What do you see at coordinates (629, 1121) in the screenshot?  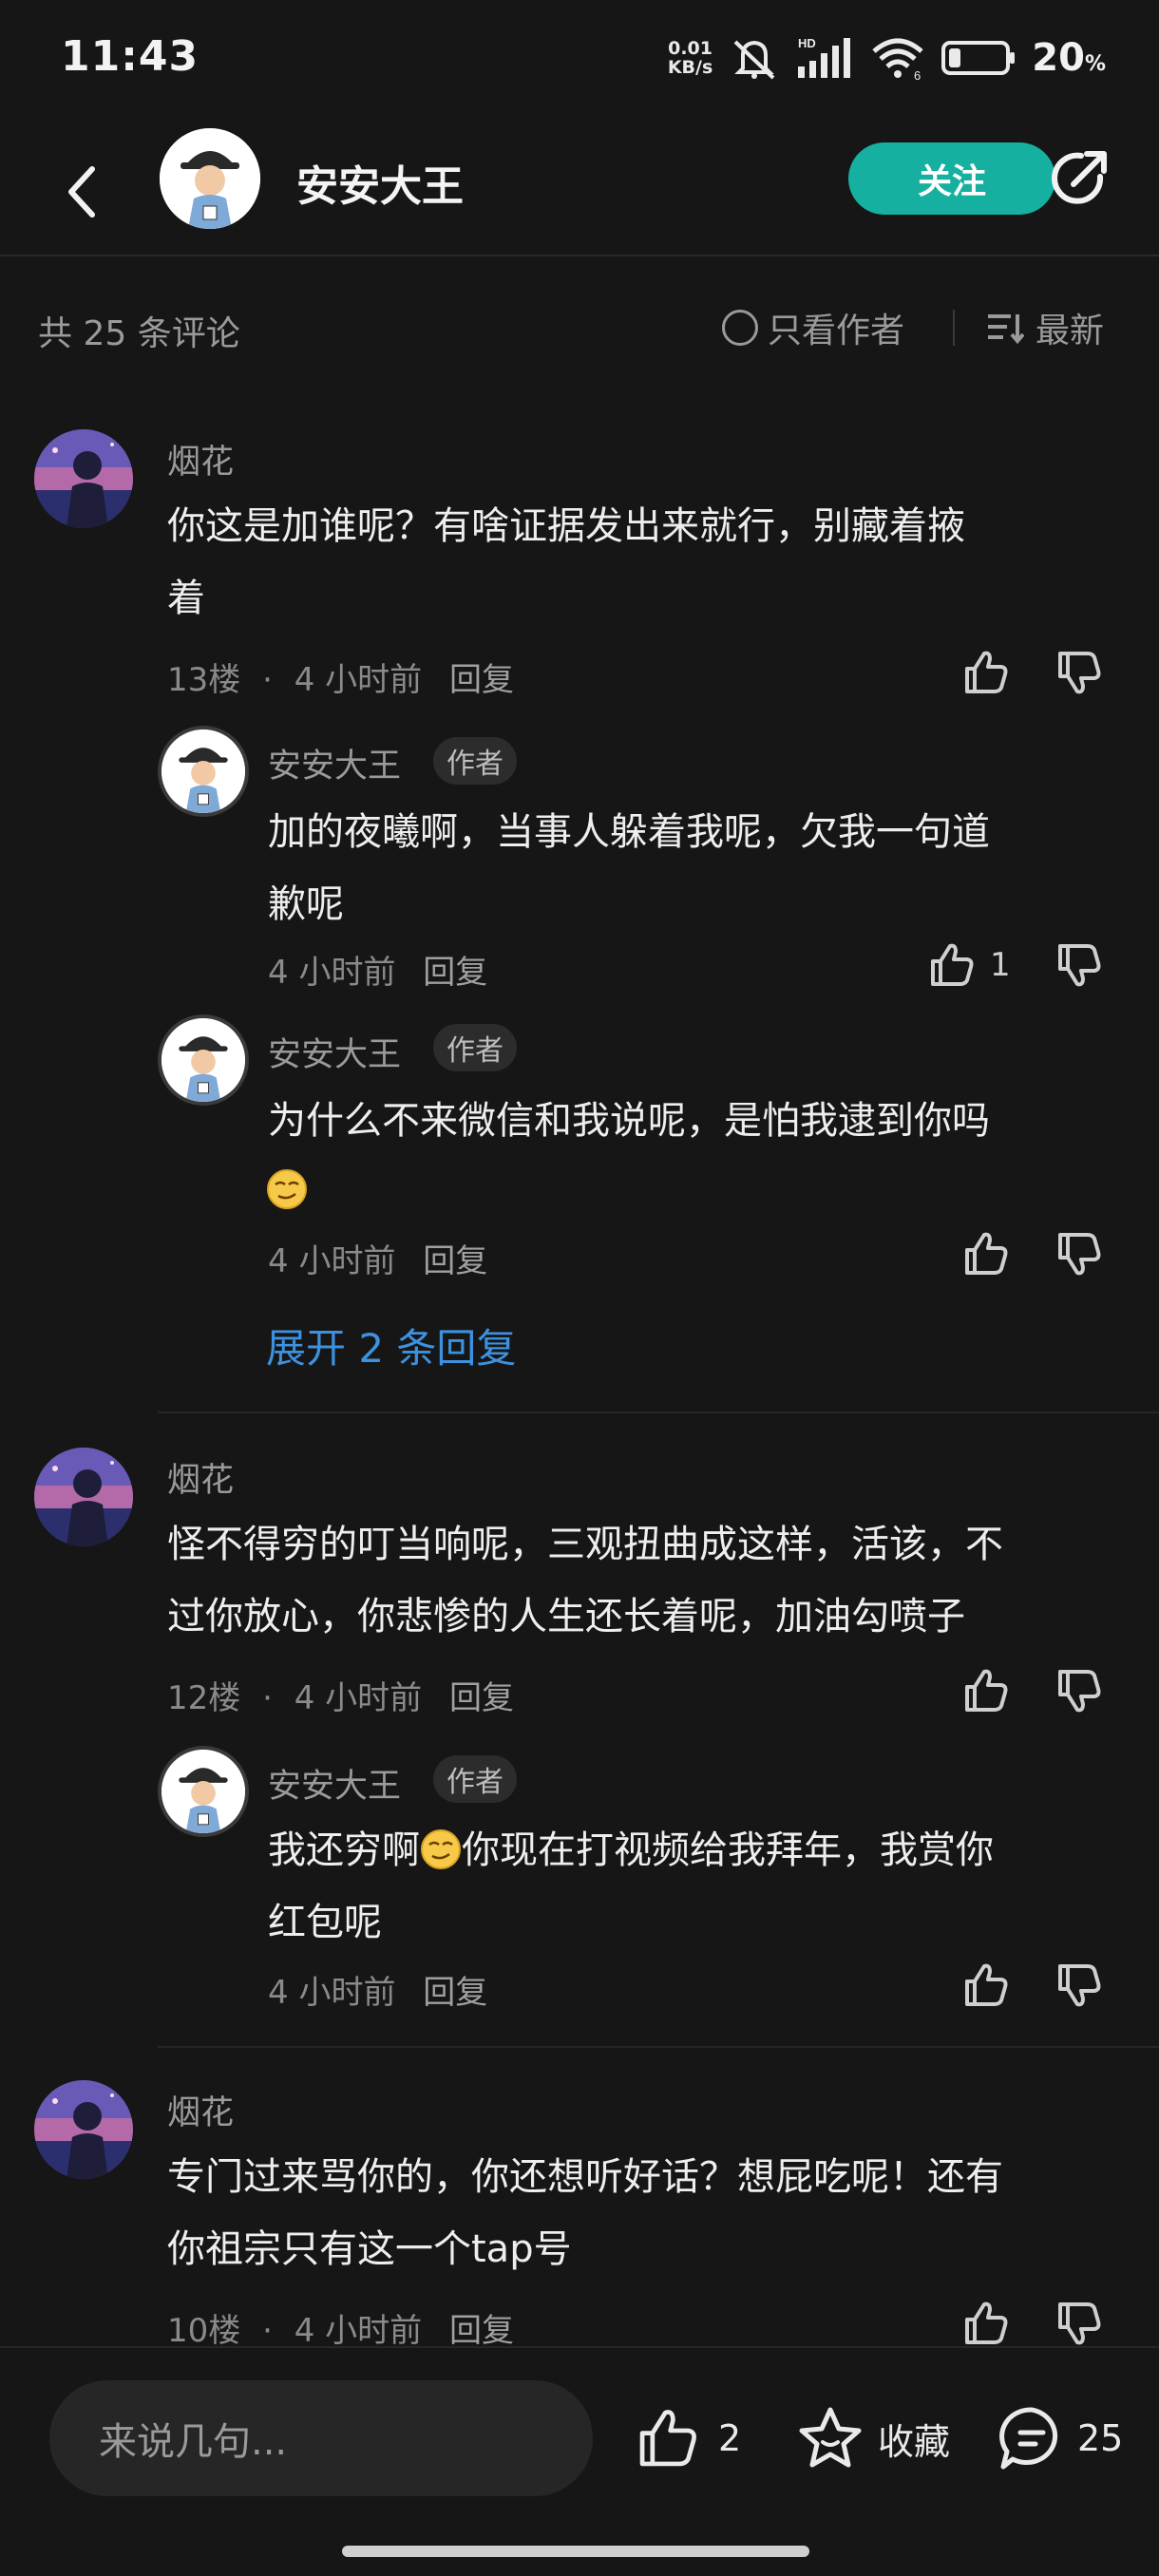 I see `reply-text: 为什么不来微信和我说呢，是怕我逮到你吗` at bounding box center [629, 1121].